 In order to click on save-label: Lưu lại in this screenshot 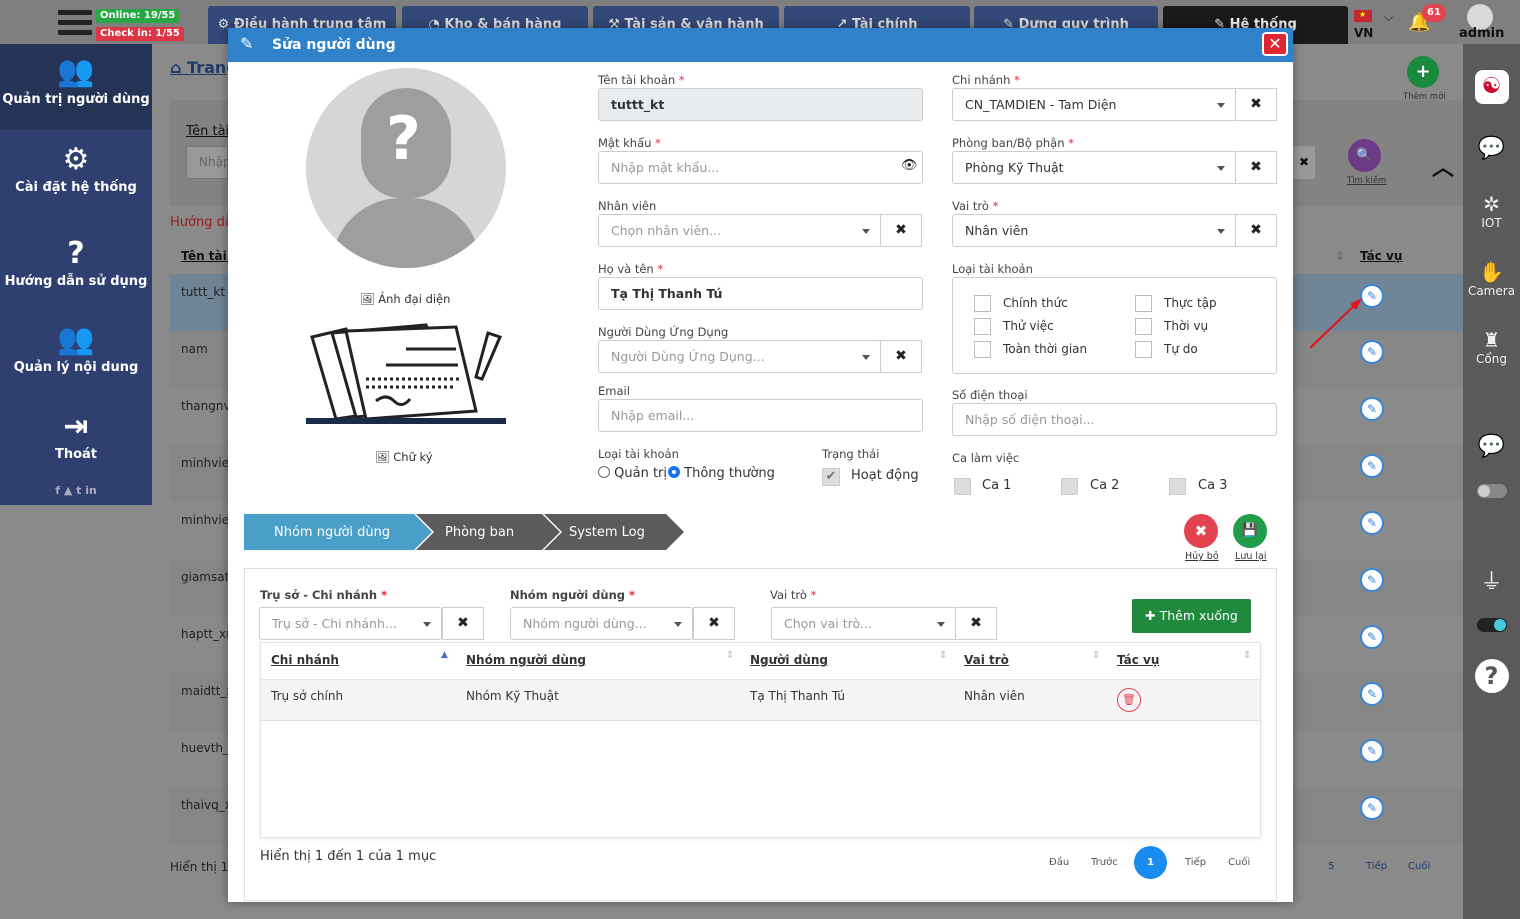, I will do `click(1250, 556)`.